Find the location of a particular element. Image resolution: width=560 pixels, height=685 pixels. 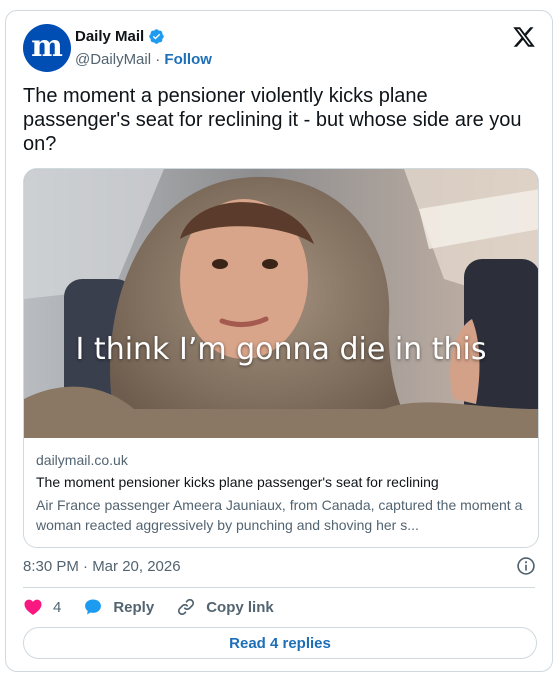

like-button: 4 is located at coordinates (42, 607).